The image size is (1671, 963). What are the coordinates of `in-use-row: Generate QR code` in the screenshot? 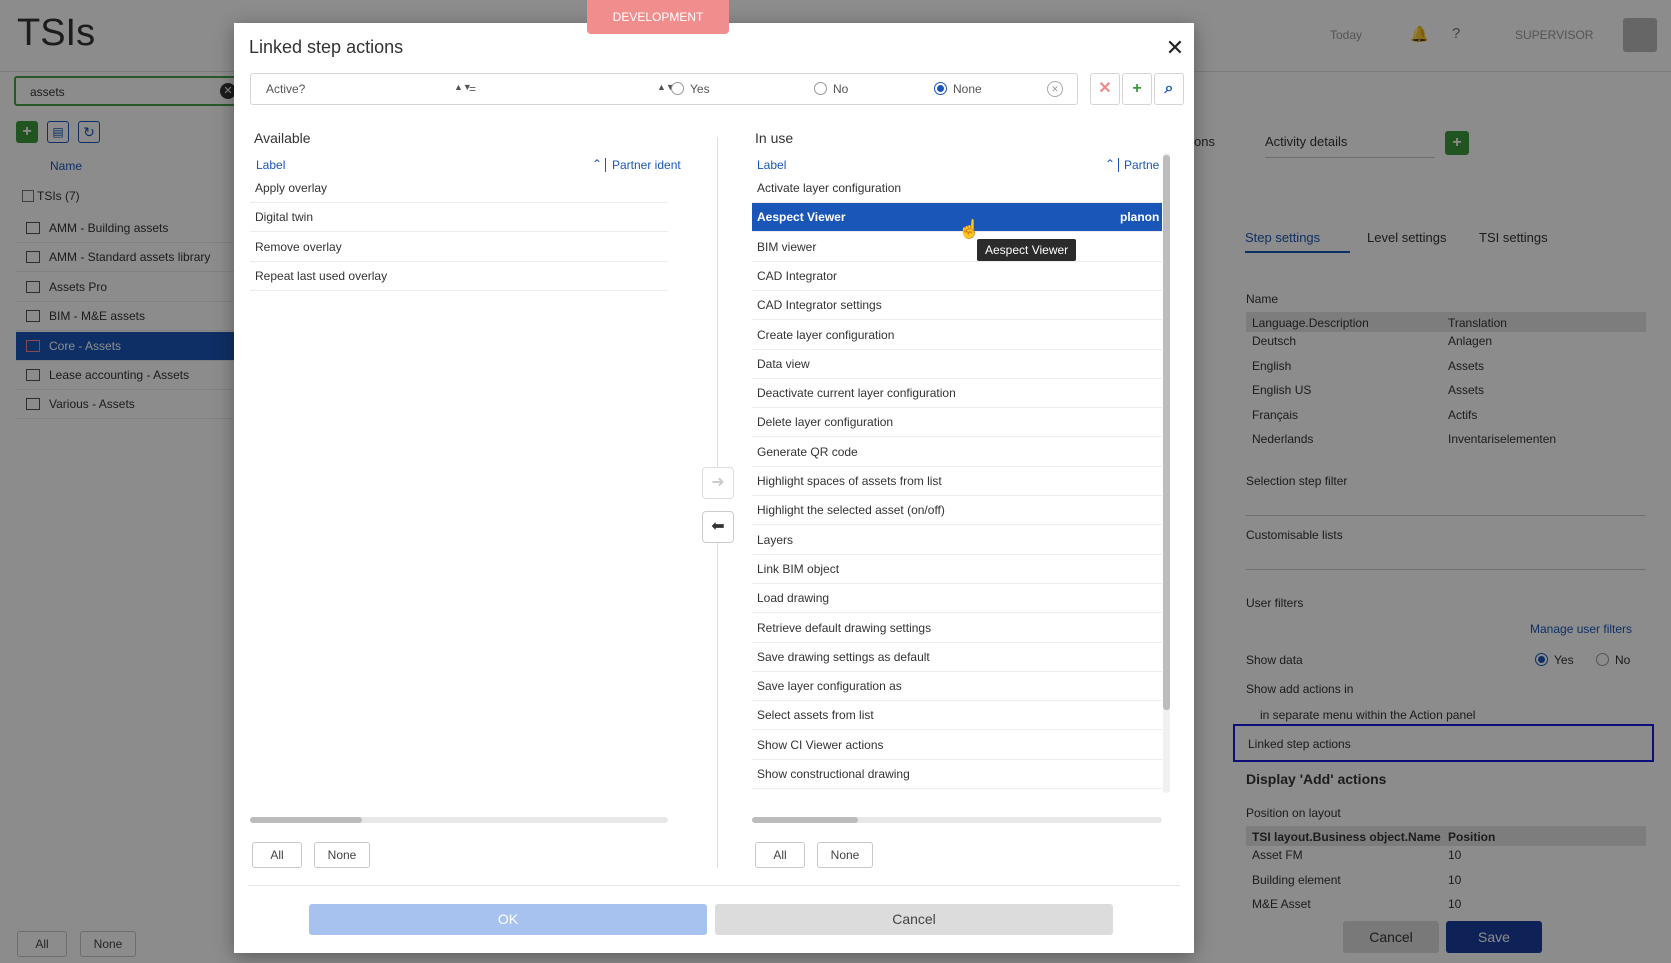 It's located at (957, 452).